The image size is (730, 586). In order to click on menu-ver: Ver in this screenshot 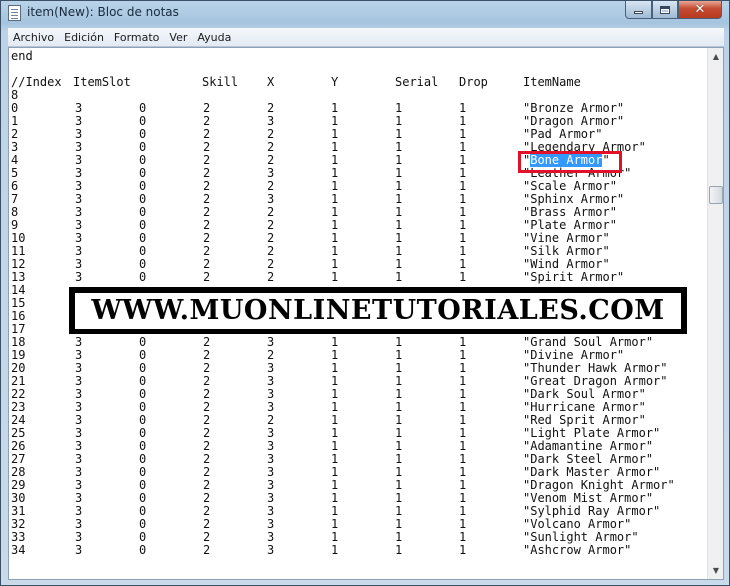, I will do `click(178, 37)`.